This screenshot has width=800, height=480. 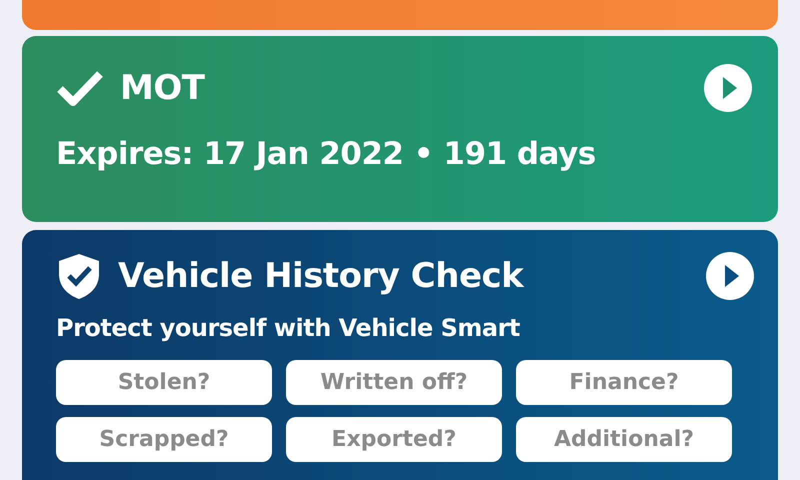 What do you see at coordinates (163, 88) in the screenshot?
I see `card-title: MOT` at bounding box center [163, 88].